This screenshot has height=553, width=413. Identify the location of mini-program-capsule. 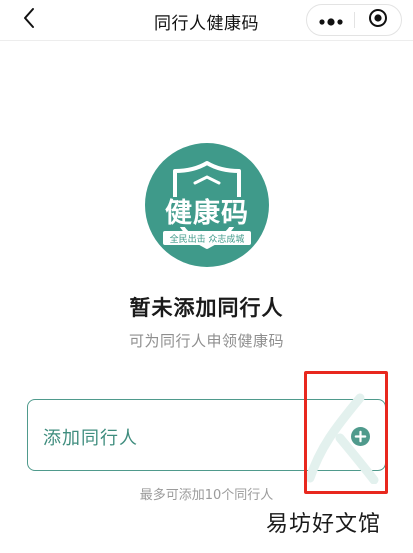
(354, 20).